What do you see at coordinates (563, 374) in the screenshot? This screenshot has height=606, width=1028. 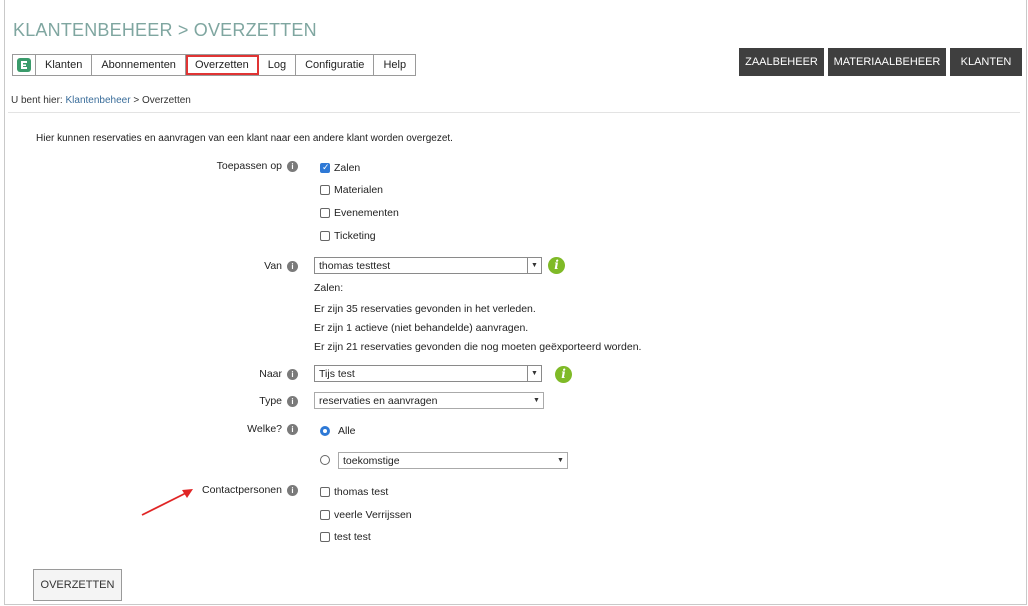 I see `naar-info-icon: i` at bounding box center [563, 374].